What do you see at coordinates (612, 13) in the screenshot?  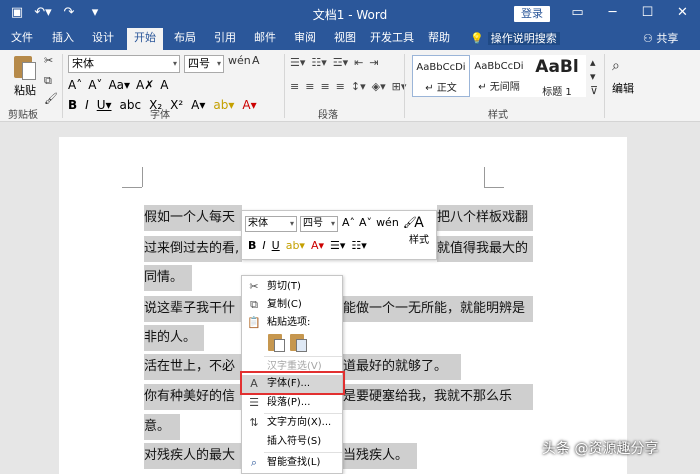 I see `minimize-icon: ─` at bounding box center [612, 13].